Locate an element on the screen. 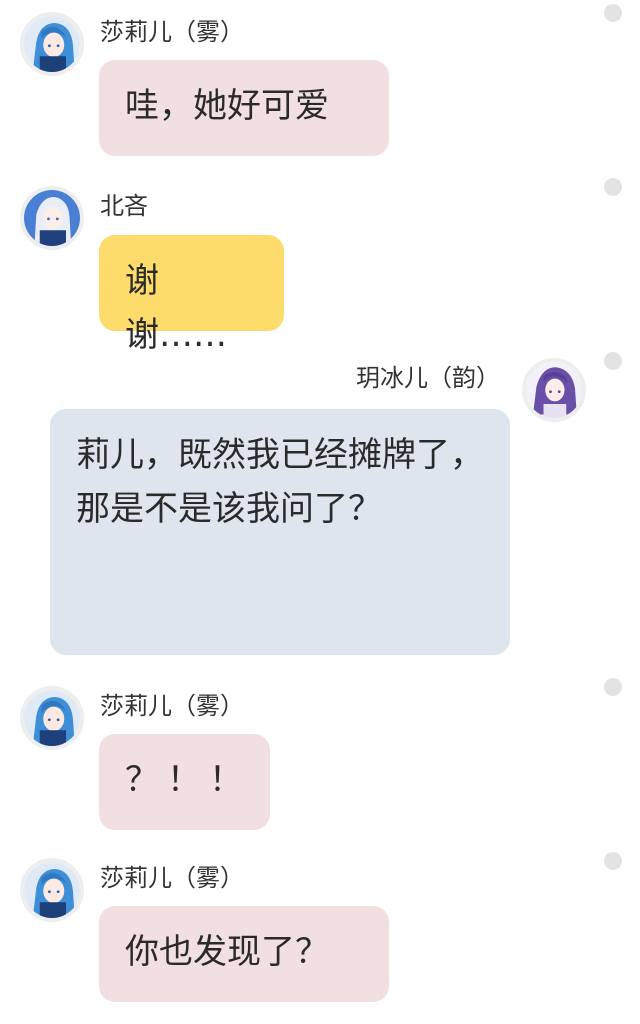  message-bubble: 你也发现了？ is located at coordinates (244, 954).